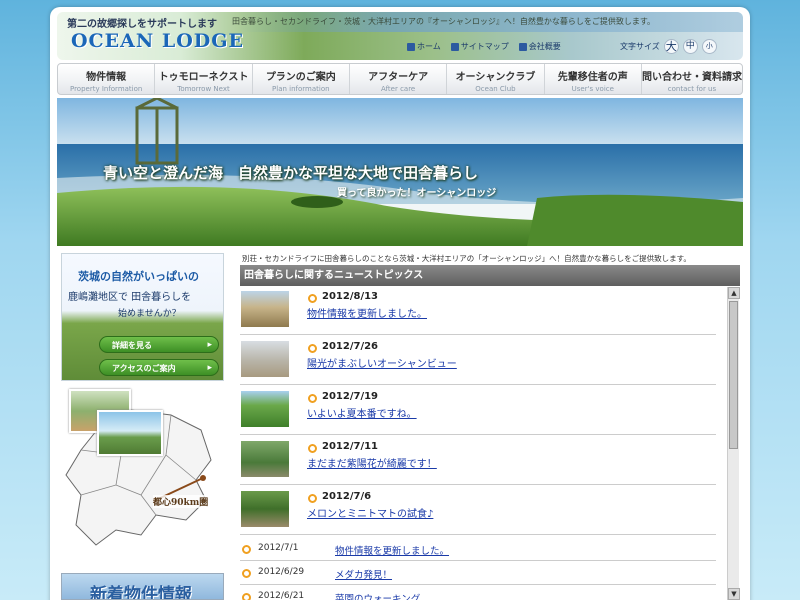 The width and height of the screenshot is (800, 600). Describe the element at coordinates (478, 574) in the screenshot. I see `news-row: 2012/6/29 メダカ発見！` at that location.